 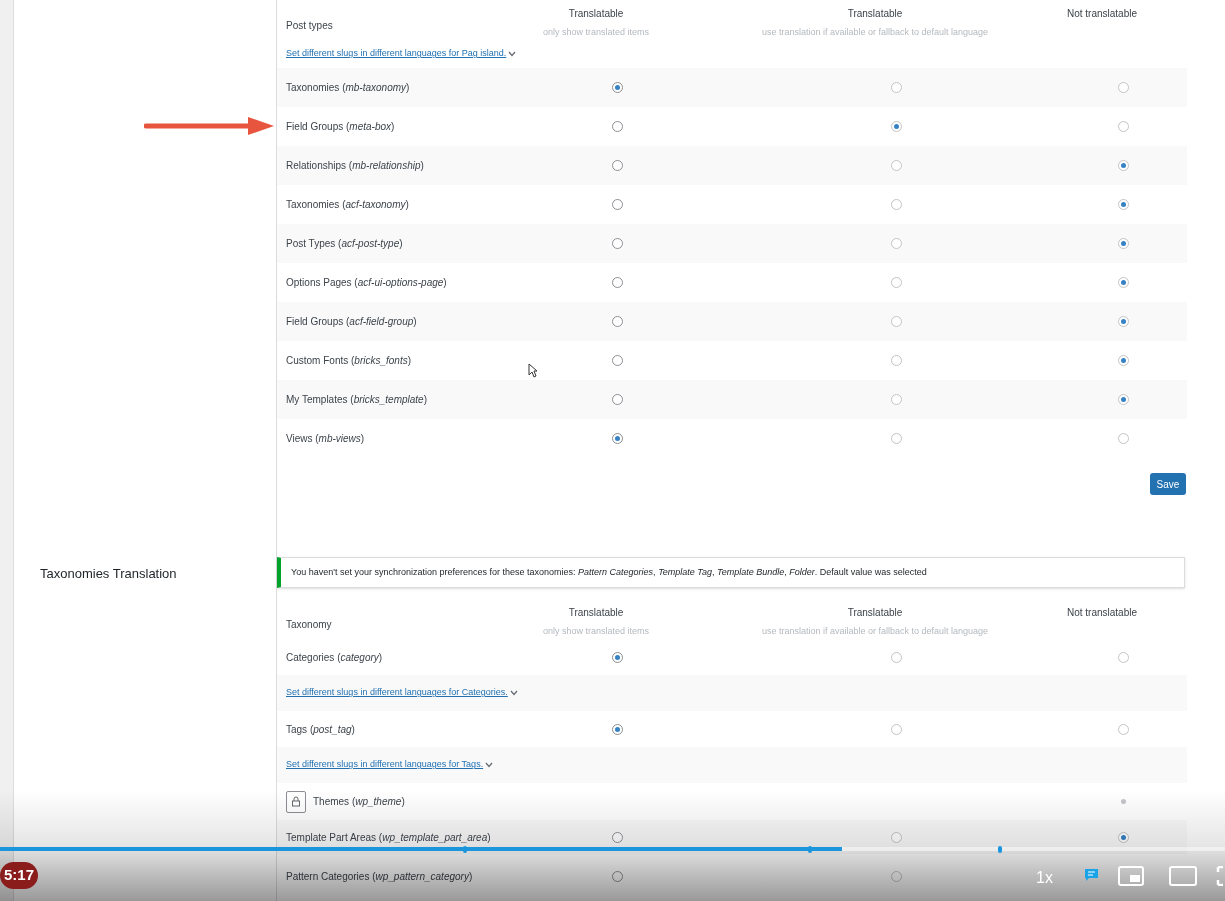 What do you see at coordinates (1168, 484) in the screenshot?
I see `save-button: Save` at bounding box center [1168, 484].